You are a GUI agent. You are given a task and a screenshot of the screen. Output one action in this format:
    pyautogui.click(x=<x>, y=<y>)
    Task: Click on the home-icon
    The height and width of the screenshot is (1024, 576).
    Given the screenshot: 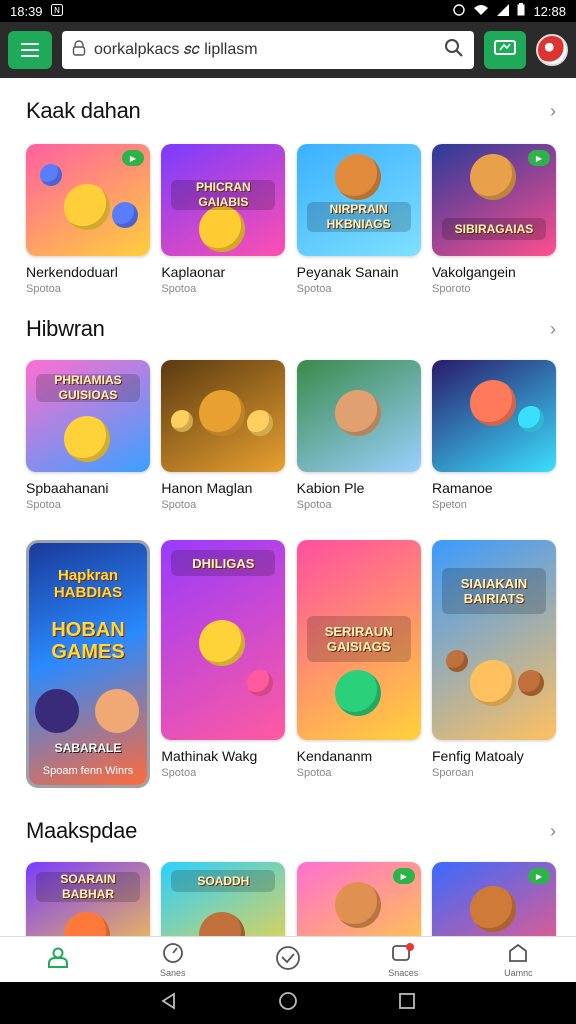 What is the action you would take?
    pyautogui.click(x=58, y=959)
    